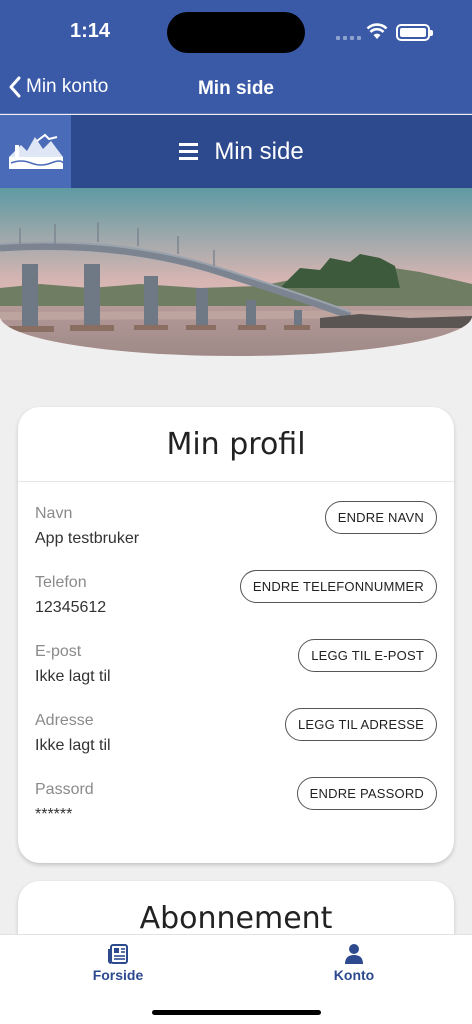 This screenshot has height=1024, width=472. Describe the element at coordinates (259, 151) in the screenshot. I see `menu-label: Min side` at that location.